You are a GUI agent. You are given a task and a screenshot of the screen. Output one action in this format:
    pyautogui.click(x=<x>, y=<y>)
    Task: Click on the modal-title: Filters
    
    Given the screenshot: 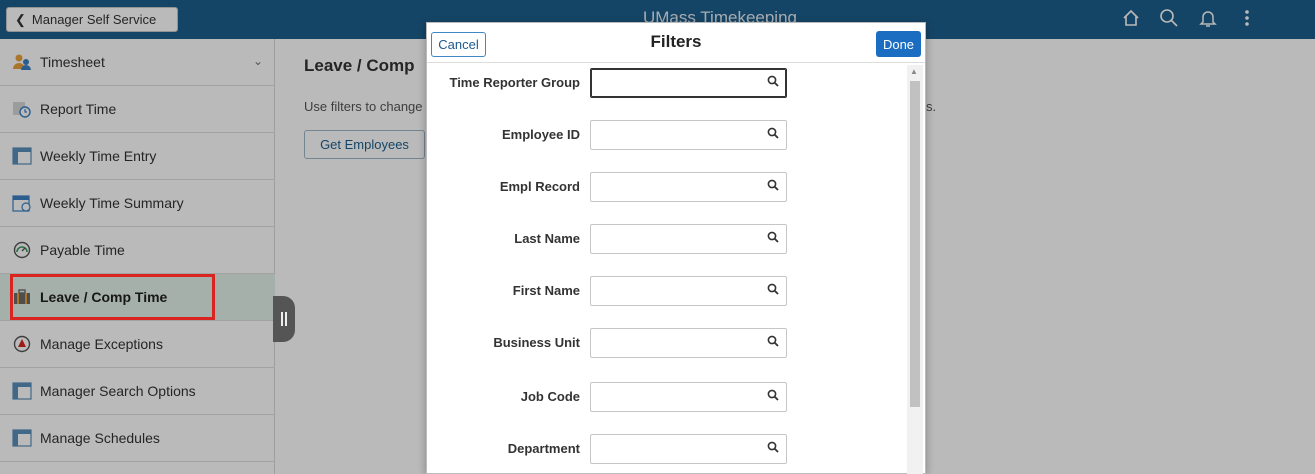 What is the action you would take?
    pyautogui.click(x=676, y=41)
    